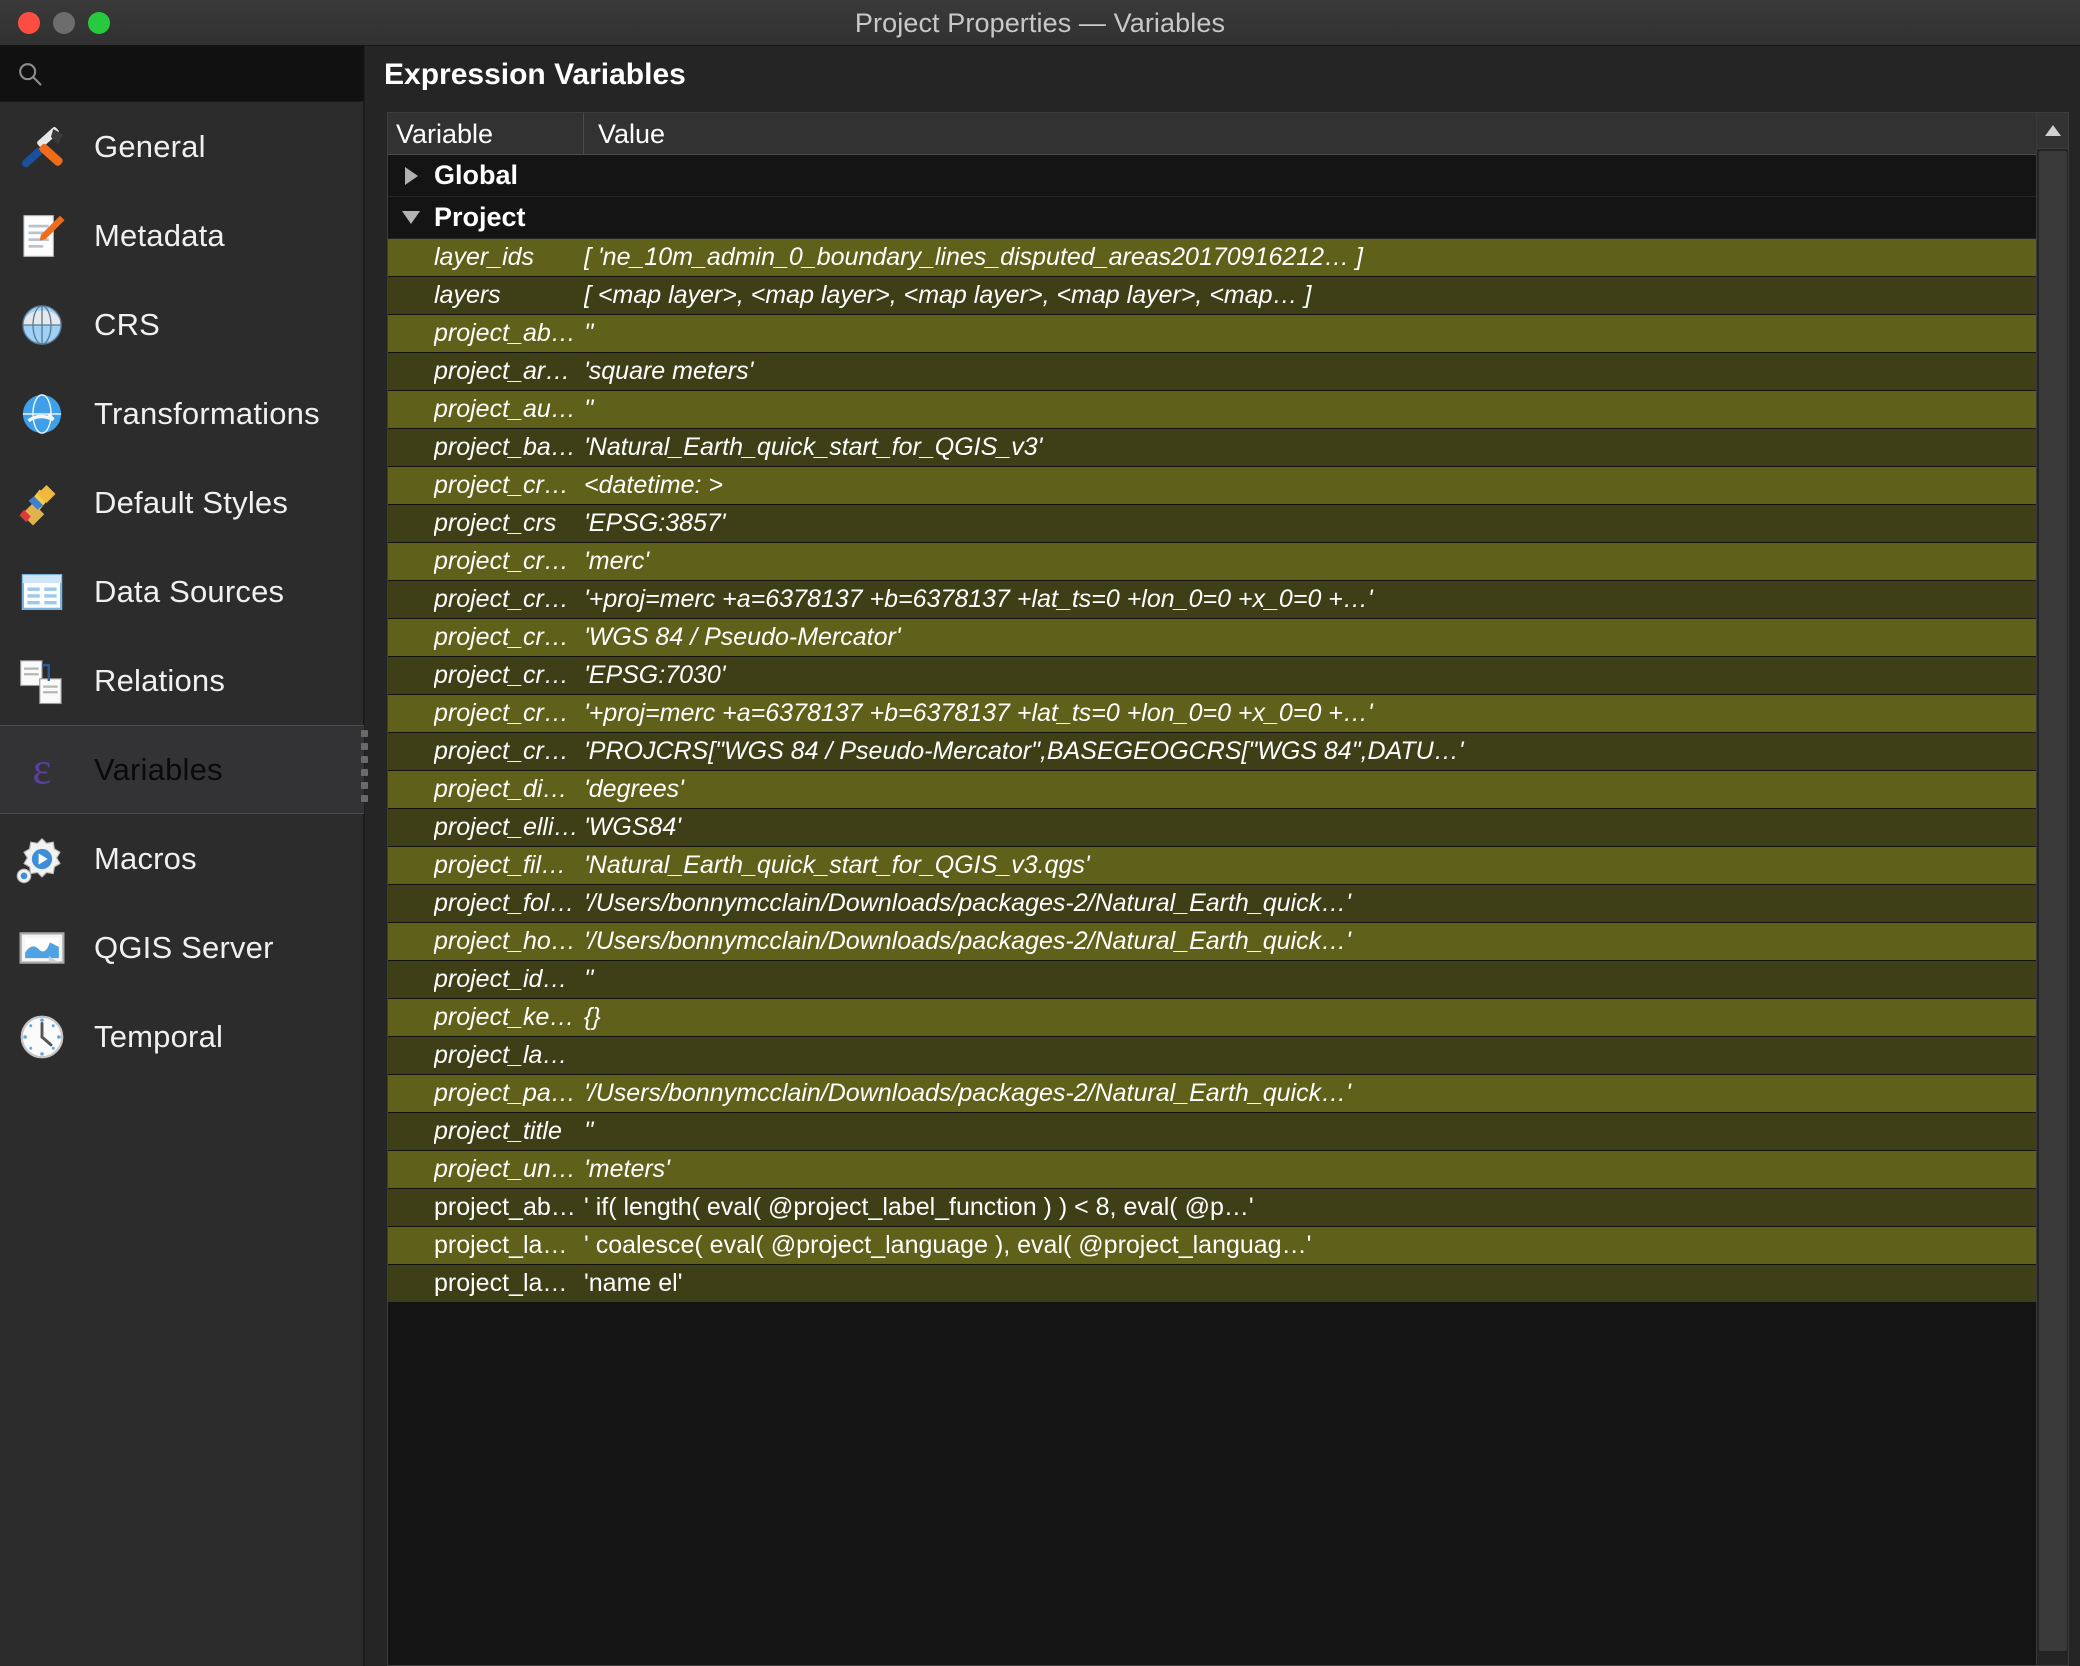  I want to click on search-input, so click(204, 74).